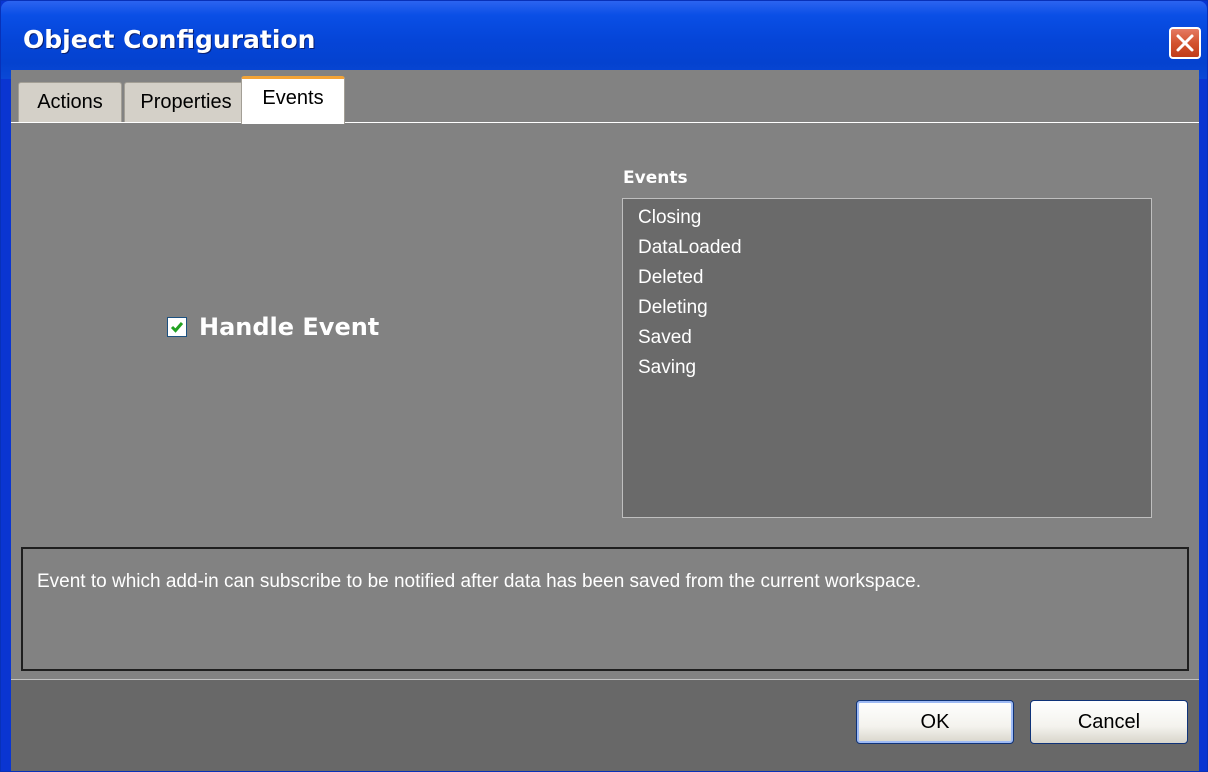 The width and height of the screenshot is (1208, 772). What do you see at coordinates (1109, 722) in the screenshot?
I see `cancel-button: Cancel` at bounding box center [1109, 722].